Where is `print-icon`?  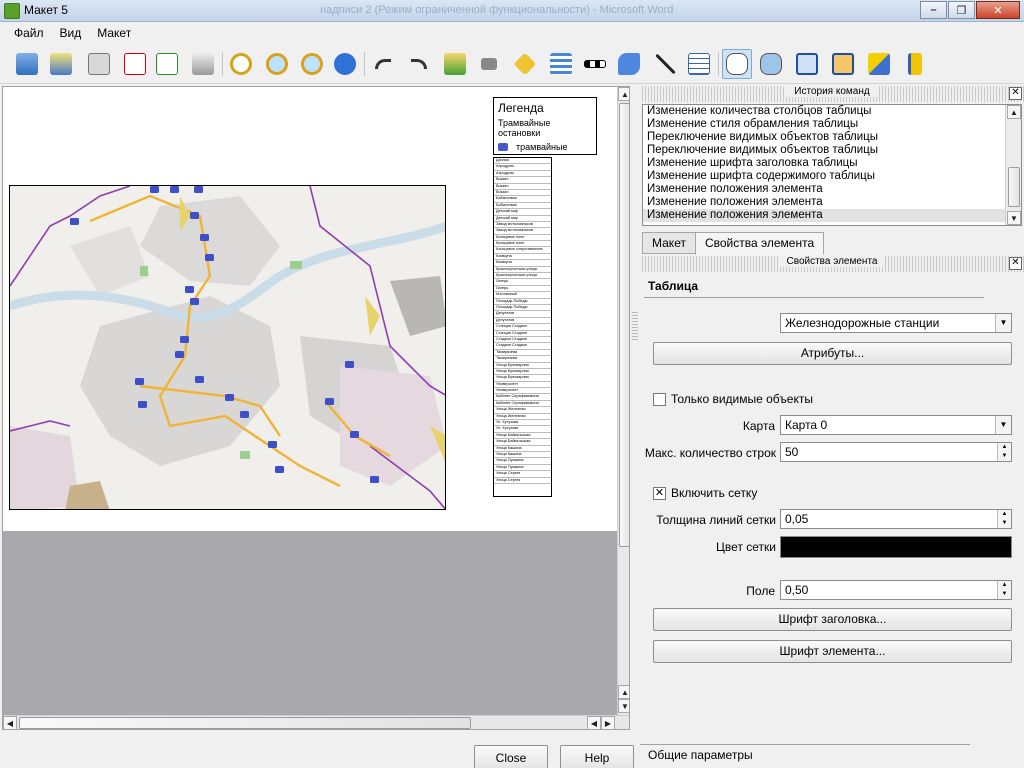 print-icon is located at coordinates (203, 64).